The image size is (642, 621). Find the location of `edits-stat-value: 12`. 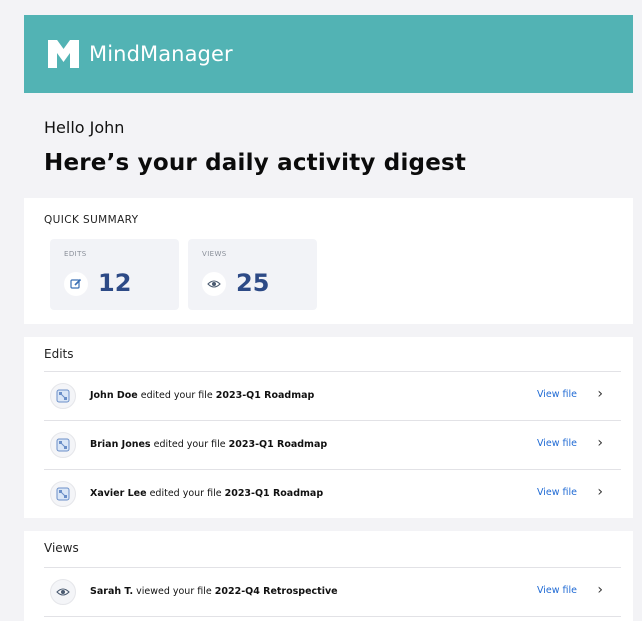

edits-stat-value: 12 is located at coordinates (115, 283).